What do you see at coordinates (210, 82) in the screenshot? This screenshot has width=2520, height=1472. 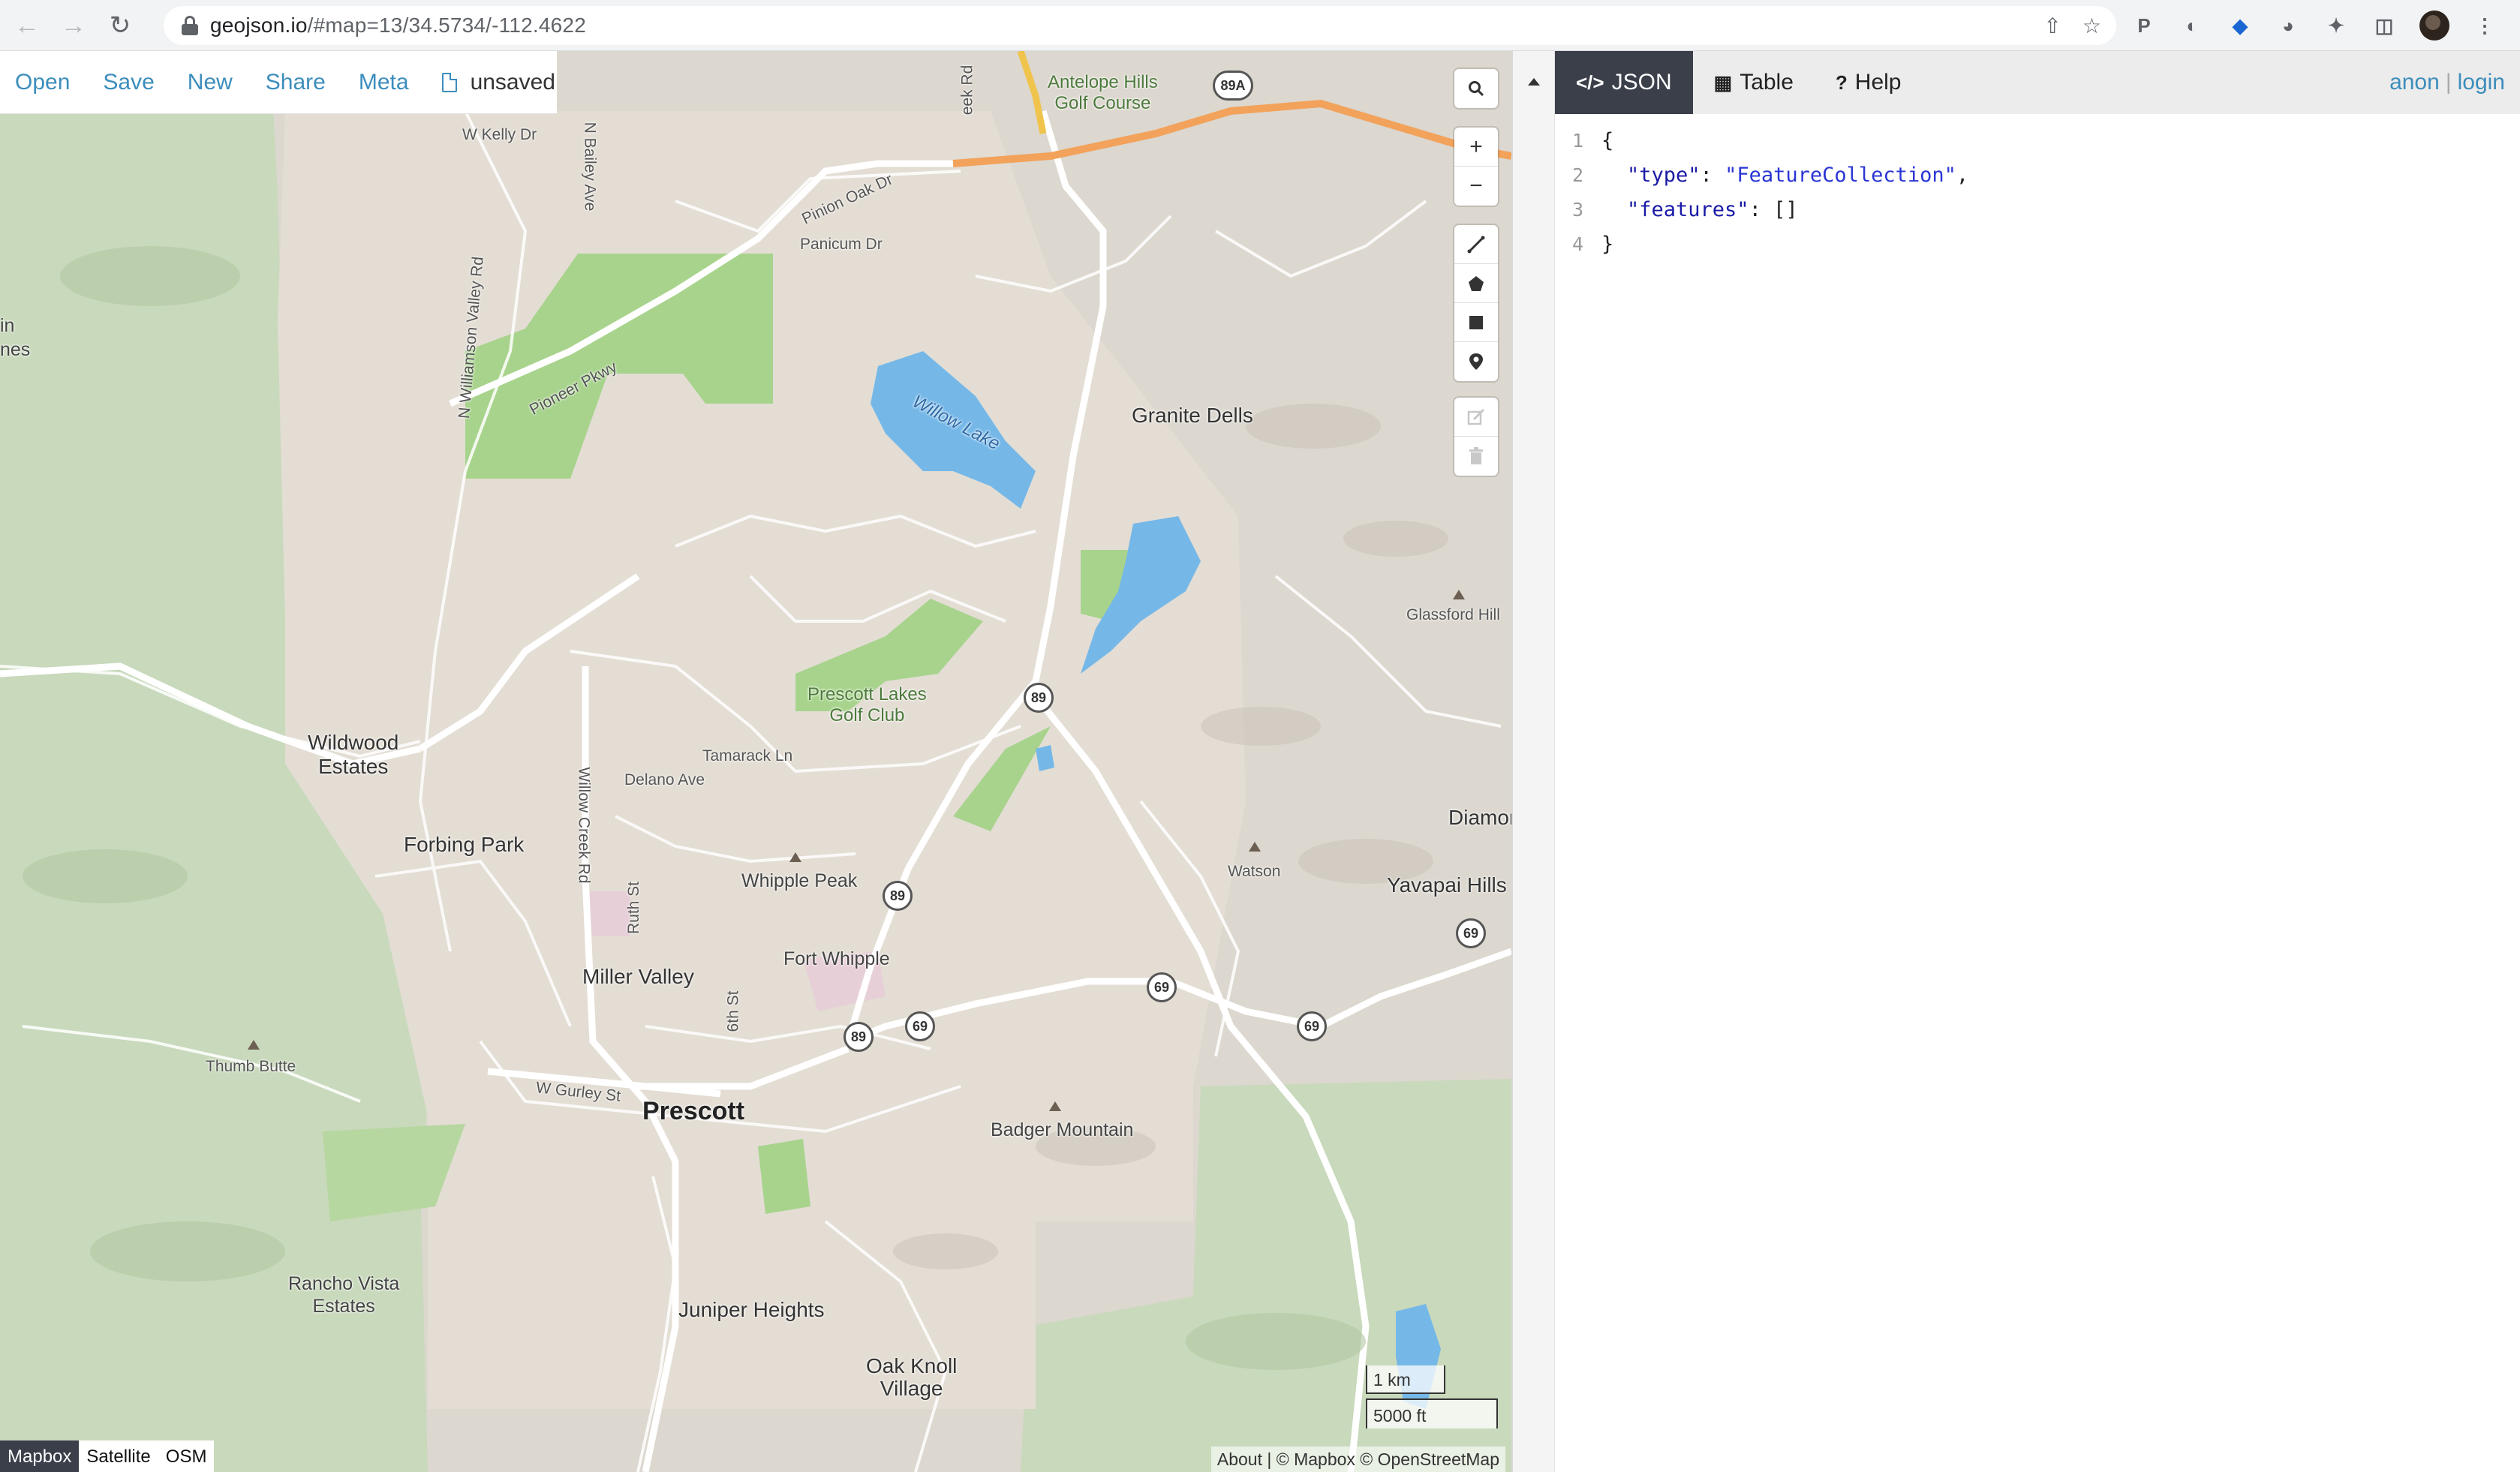 I see `new-link: New` at bounding box center [210, 82].